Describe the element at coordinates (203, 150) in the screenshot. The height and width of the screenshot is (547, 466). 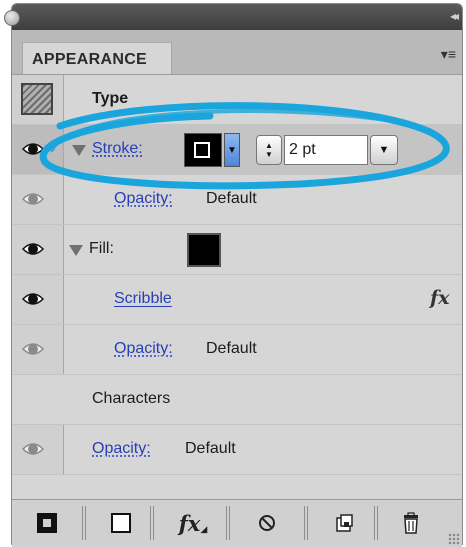
I see `stroke-color-swatch` at that location.